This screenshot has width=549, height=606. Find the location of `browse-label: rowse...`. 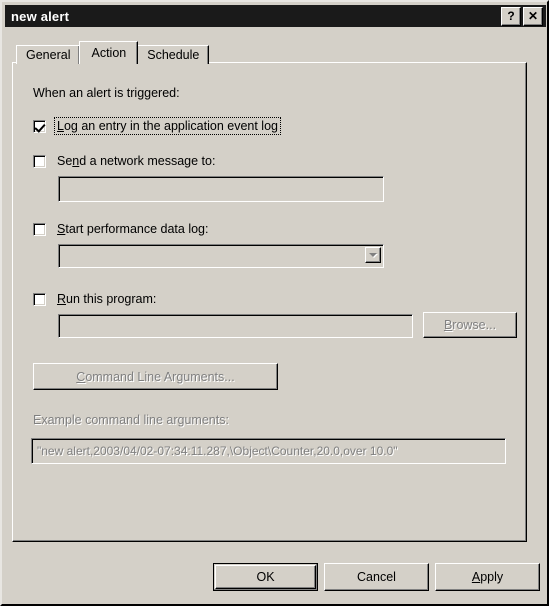

browse-label: rowse... is located at coordinates (474, 325).